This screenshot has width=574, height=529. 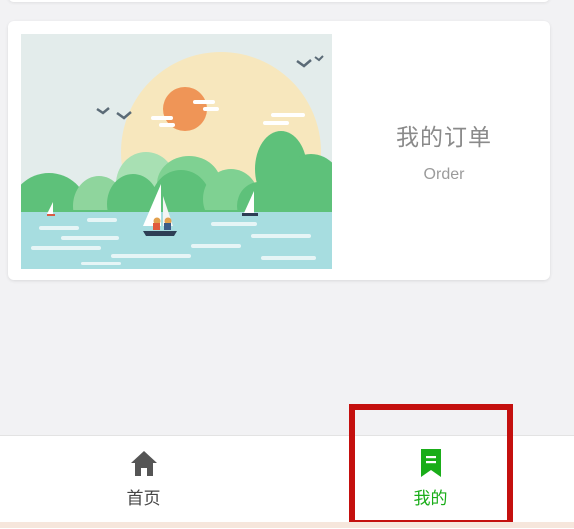 I want to click on bookmark-icon, so click(x=431, y=463).